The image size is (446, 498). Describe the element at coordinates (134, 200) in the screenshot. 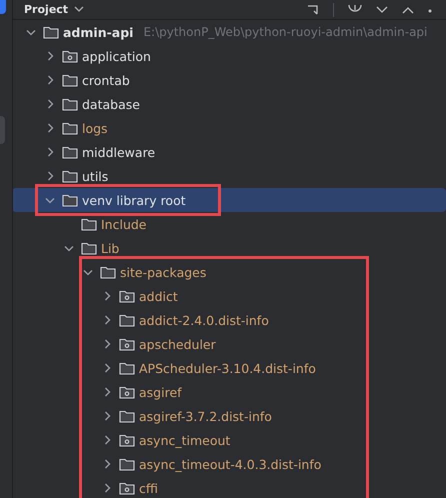

I see `item-label: venv library root` at that location.